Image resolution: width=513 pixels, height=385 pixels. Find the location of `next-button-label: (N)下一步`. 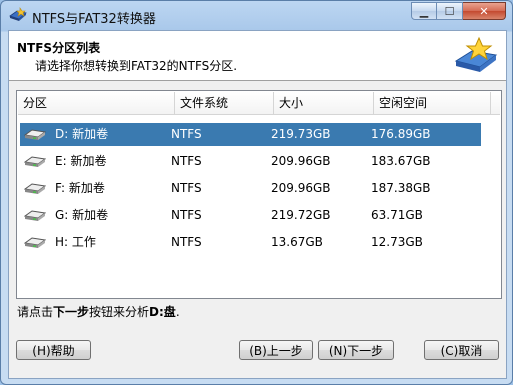

next-button-label: (N)下一步 is located at coordinates (356, 350).